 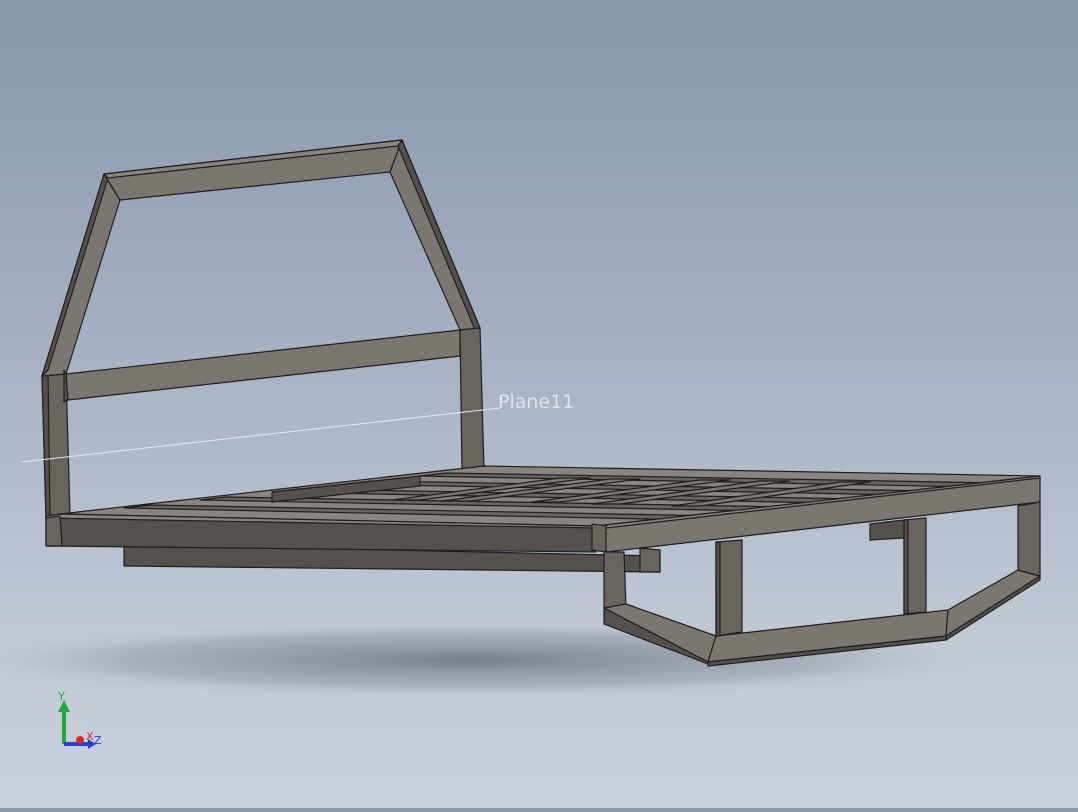 What do you see at coordinates (98, 740) in the screenshot?
I see `z-axis-label: Z` at bounding box center [98, 740].